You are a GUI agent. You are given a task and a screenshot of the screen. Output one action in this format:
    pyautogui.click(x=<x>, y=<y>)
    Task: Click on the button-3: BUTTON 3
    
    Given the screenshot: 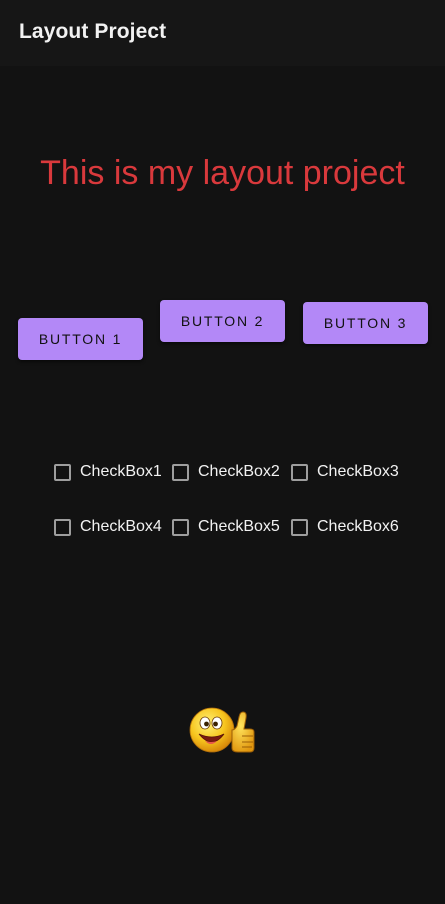 What is the action you would take?
    pyautogui.click(x=365, y=323)
    